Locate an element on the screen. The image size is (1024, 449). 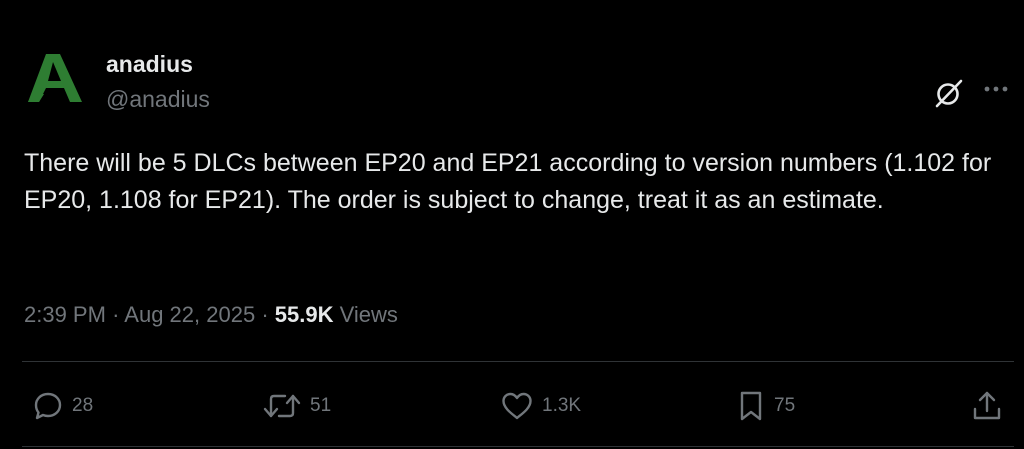
tweet-date: Aug 22, 2025 is located at coordinates (189, 314).